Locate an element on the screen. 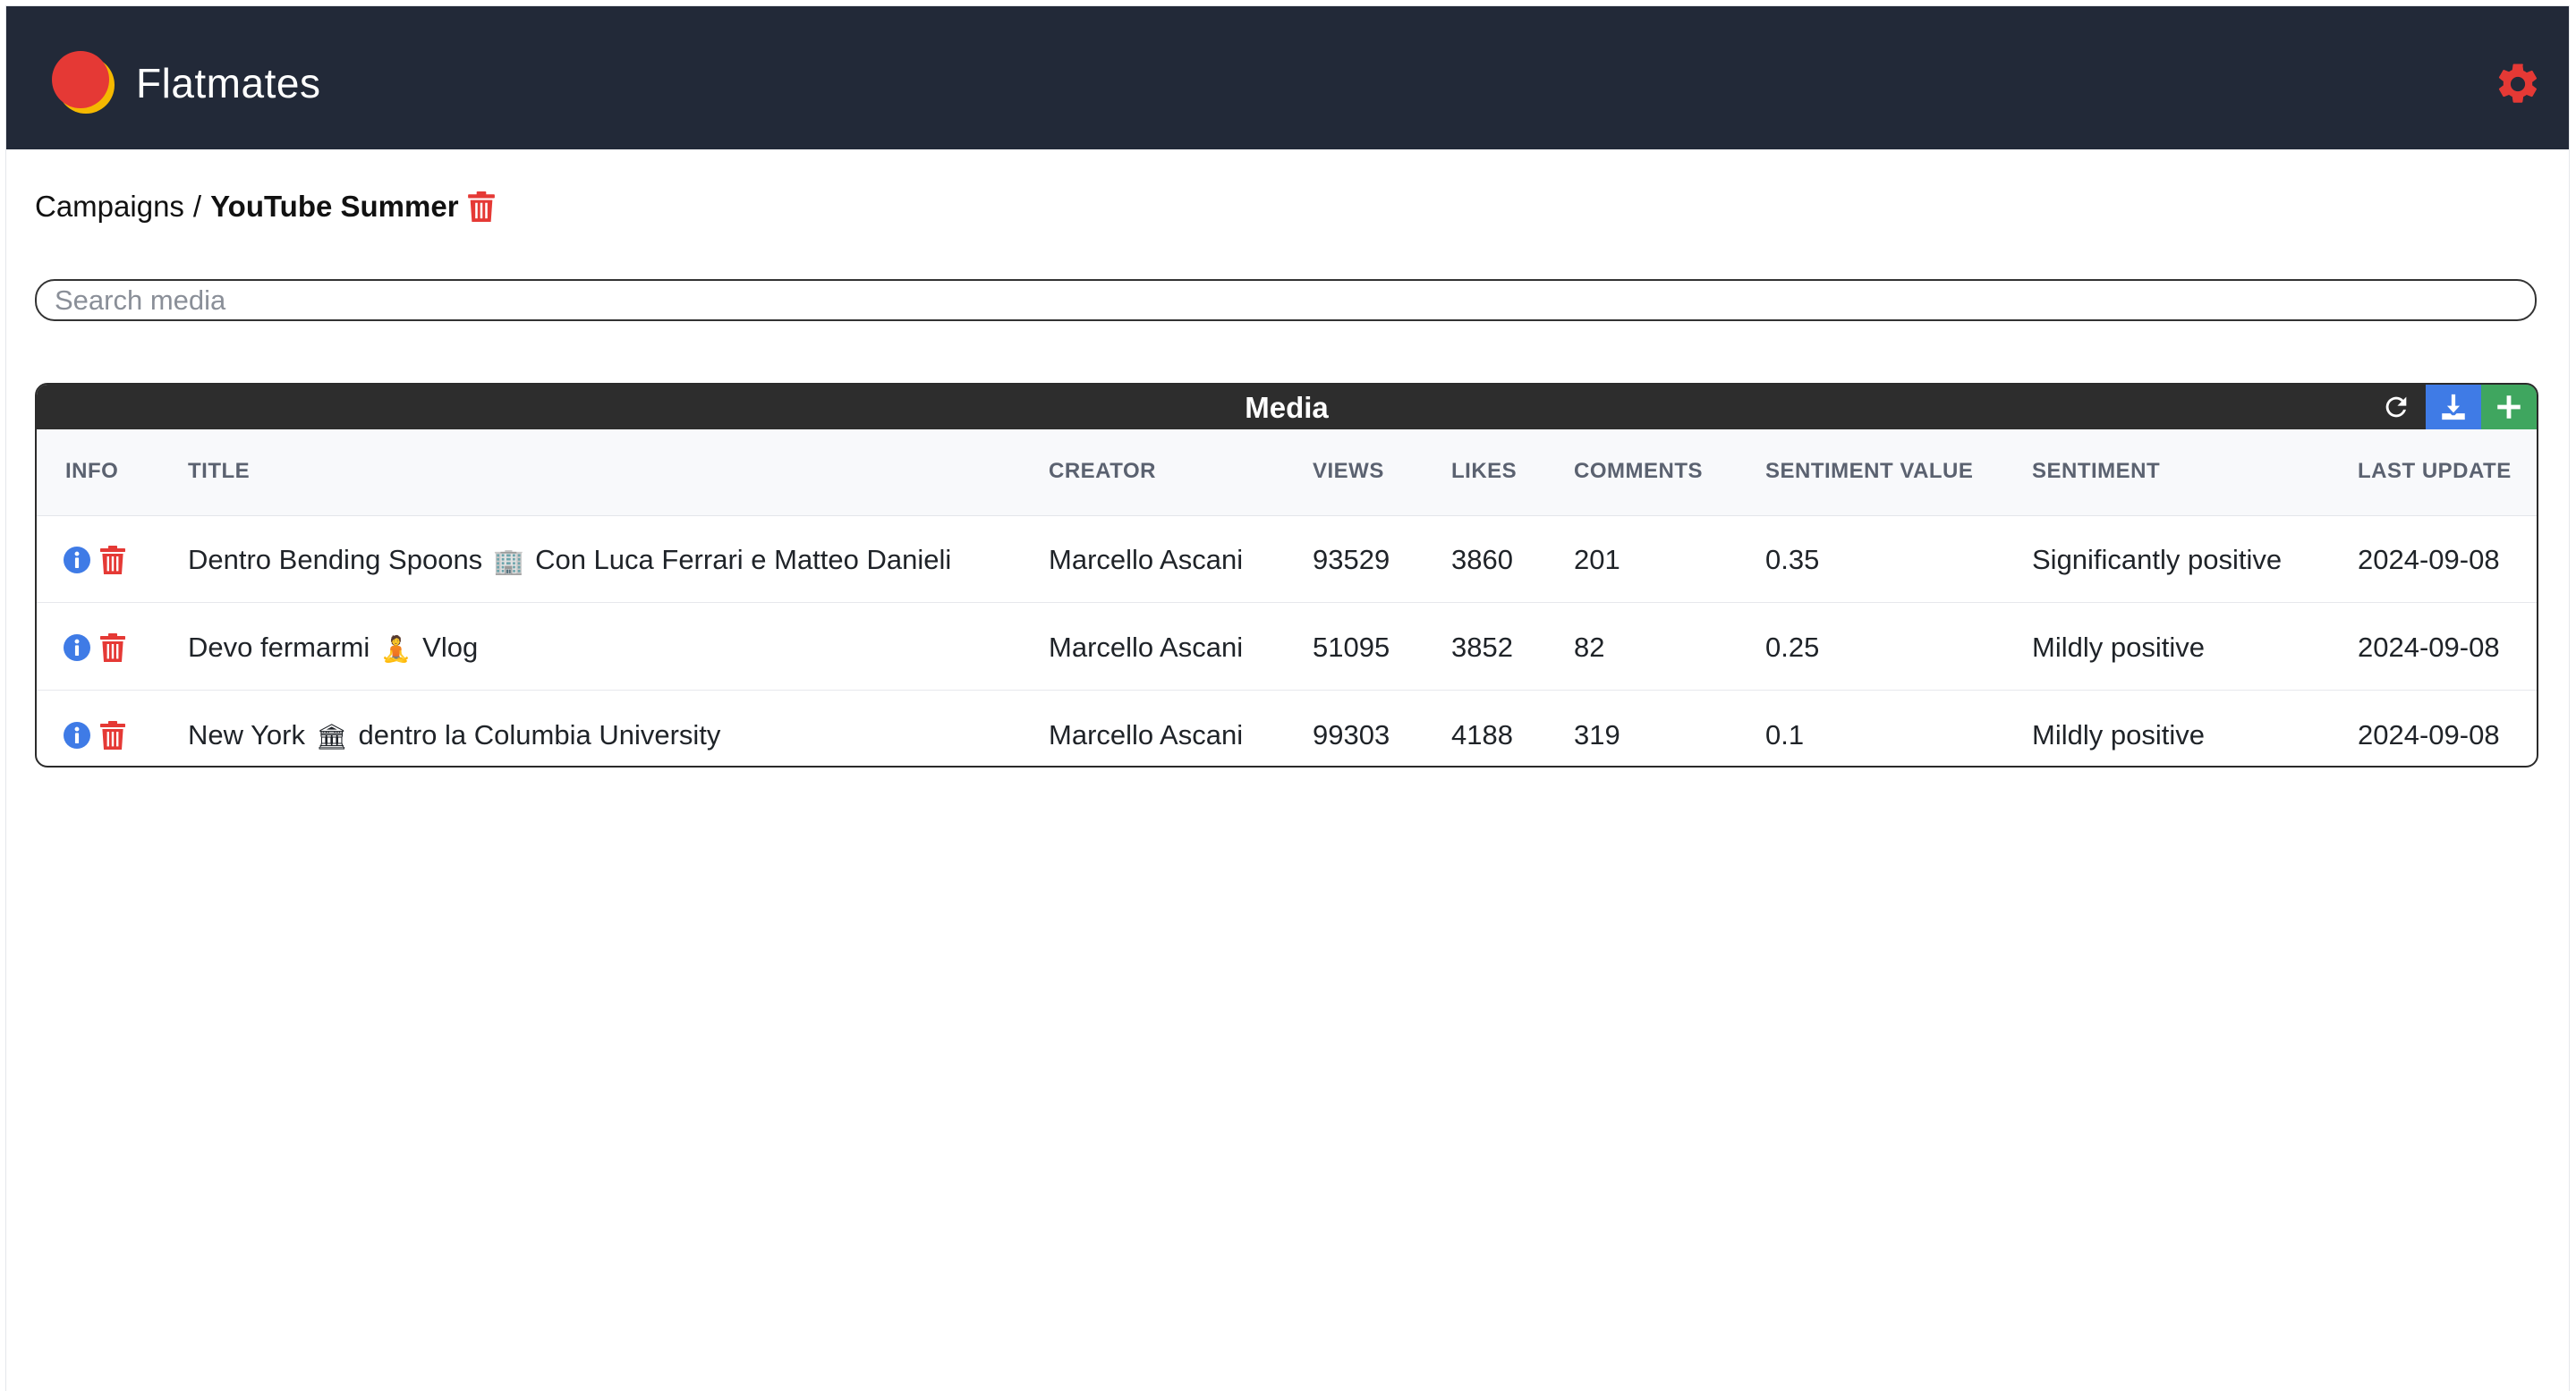 This screenshot has height=1391, width=2576. delete-campaign-trash-icon is located at coordinates (481, 206).